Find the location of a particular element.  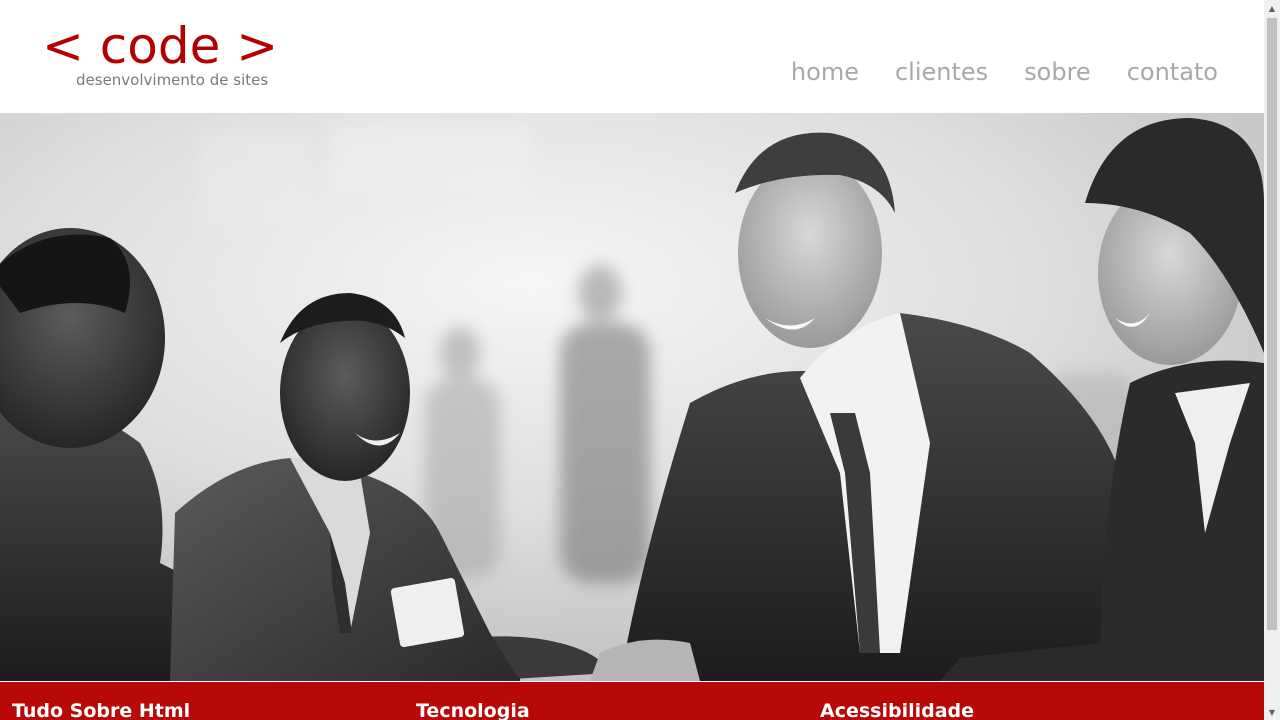

nav-item-contato: contato is located at coordinates (1172, 72).